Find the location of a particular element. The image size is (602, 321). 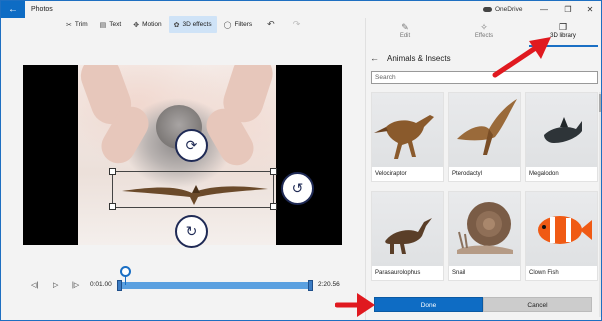

resize-handle-bottom-right is located at coordinates (273, 206).